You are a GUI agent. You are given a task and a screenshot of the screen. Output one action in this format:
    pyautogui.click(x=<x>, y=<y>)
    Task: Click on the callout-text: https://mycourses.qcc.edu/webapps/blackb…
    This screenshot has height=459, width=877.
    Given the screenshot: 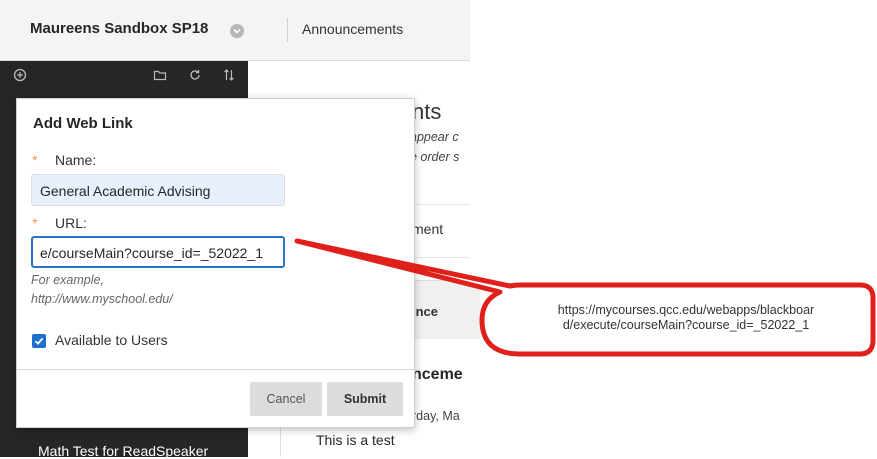 What is the action you would take?
    pyautogui.click(x=686, y=318)
    